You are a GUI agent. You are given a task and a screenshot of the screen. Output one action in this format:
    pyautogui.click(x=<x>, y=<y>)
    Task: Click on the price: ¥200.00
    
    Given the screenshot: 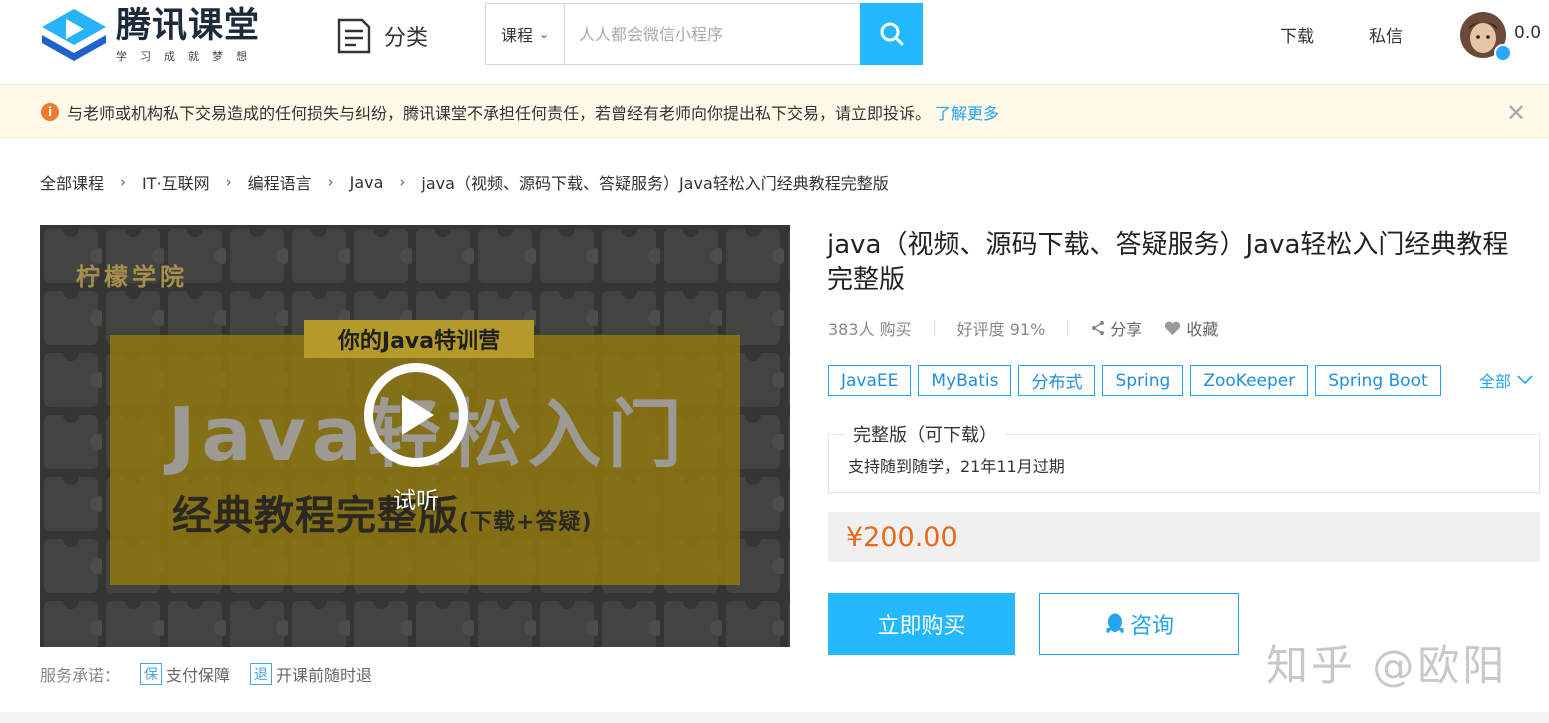 What is the action you would take?
    pyautogui.click(x=902, y=537)
    